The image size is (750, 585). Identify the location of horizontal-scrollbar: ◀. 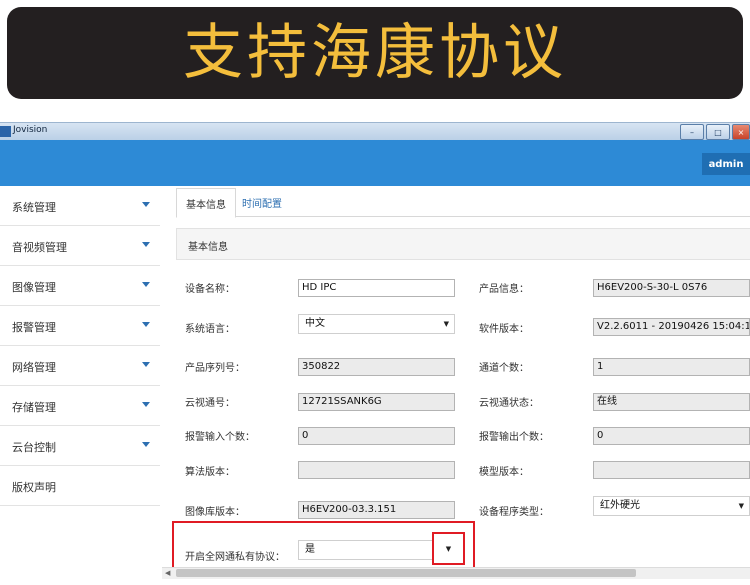
(456, 573).